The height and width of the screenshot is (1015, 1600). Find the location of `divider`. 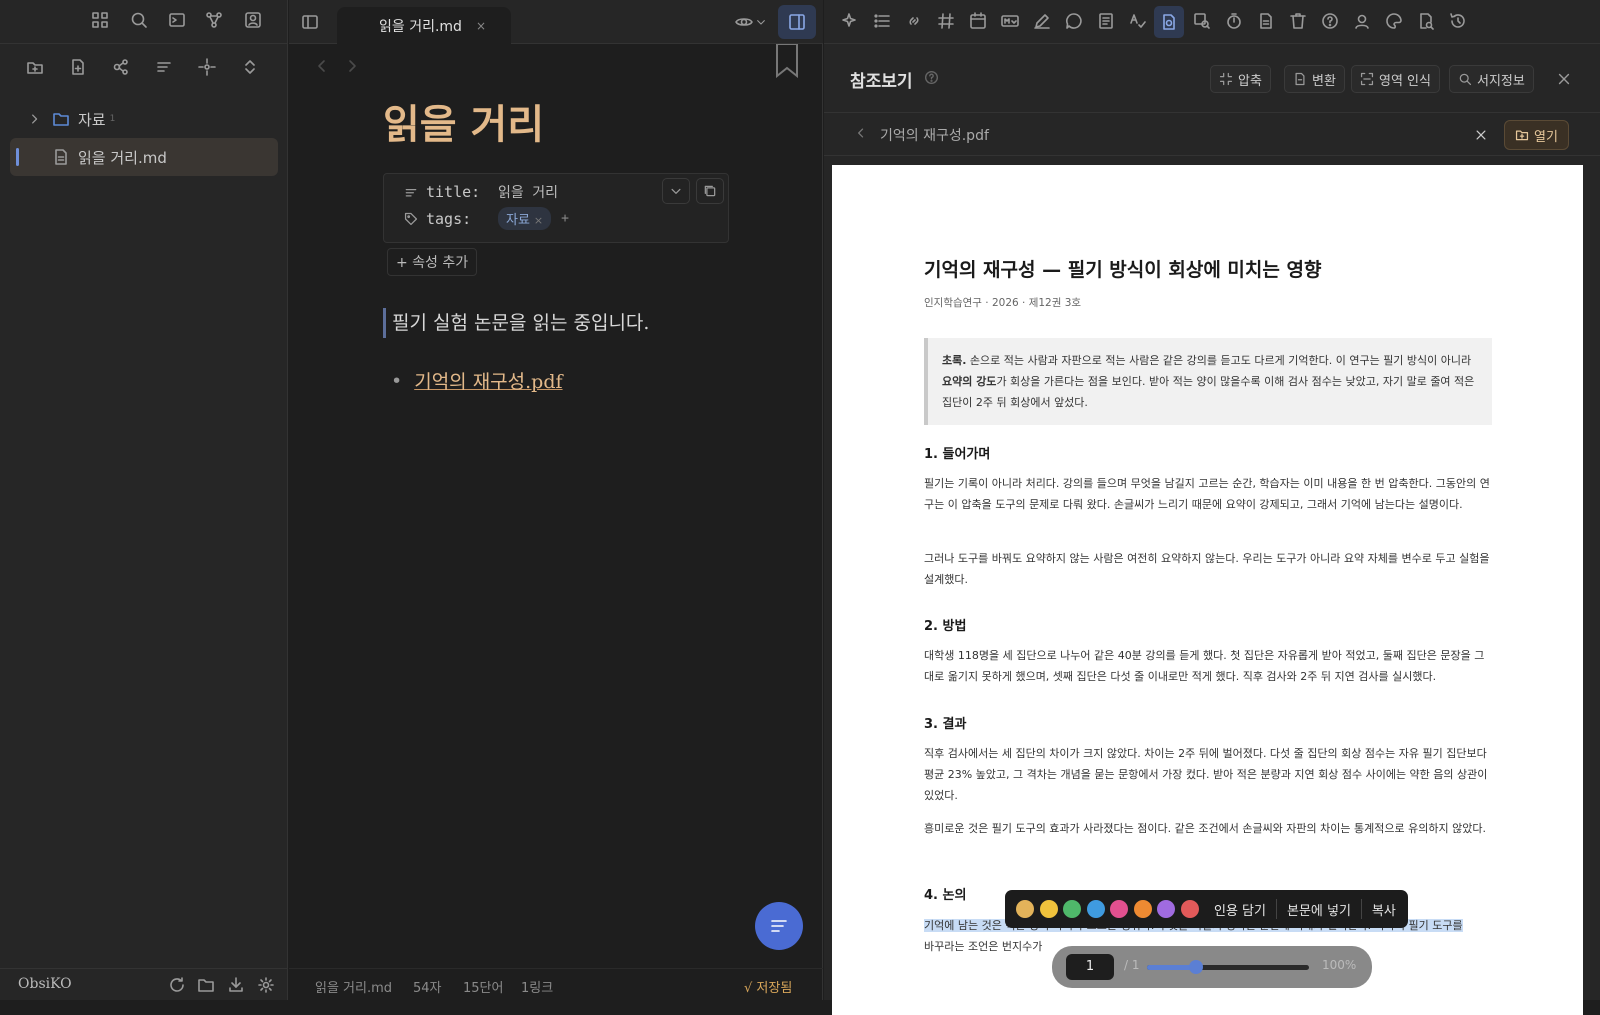

divider is located at coordinates (1276, 909).